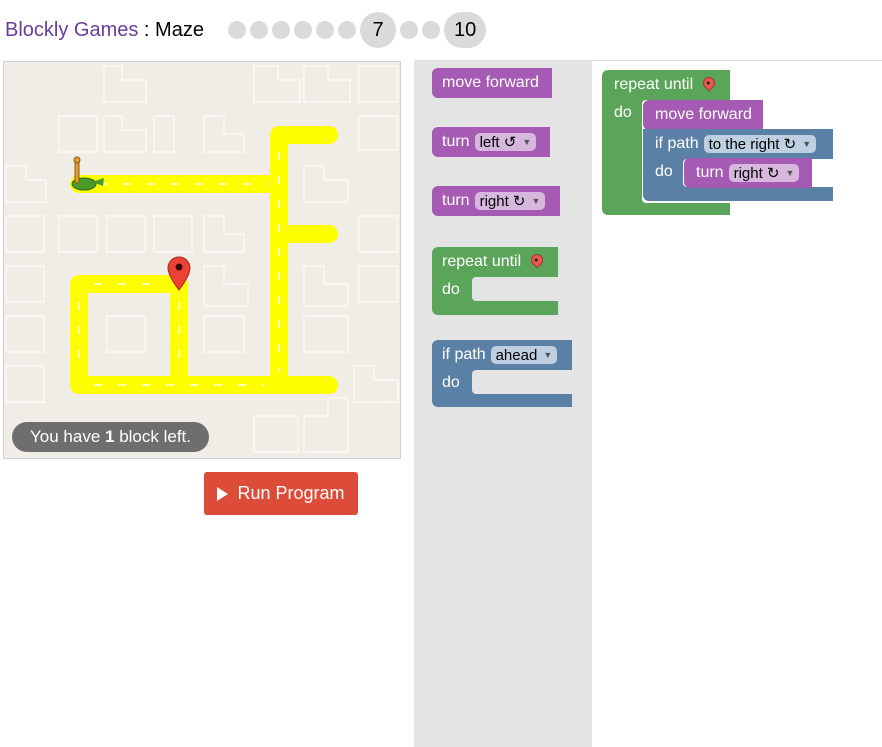  What do you see at coordinates (465, 30) in the screenshot?
I see `last-level-button: 10` at bounding box center [465, 30].